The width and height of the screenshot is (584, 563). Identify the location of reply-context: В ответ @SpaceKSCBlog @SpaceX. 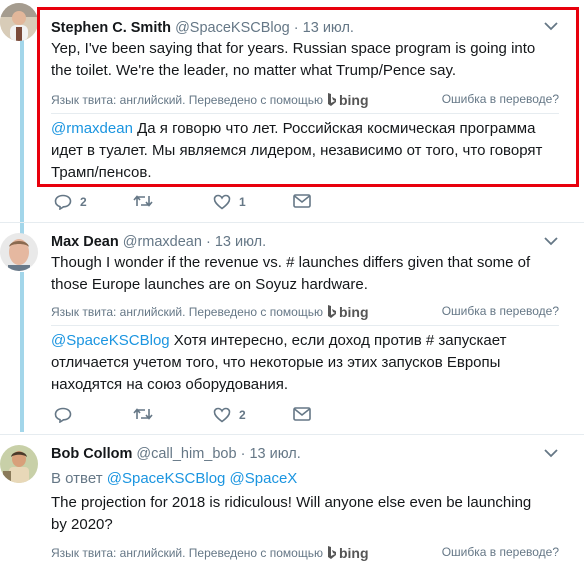
(296, 479).